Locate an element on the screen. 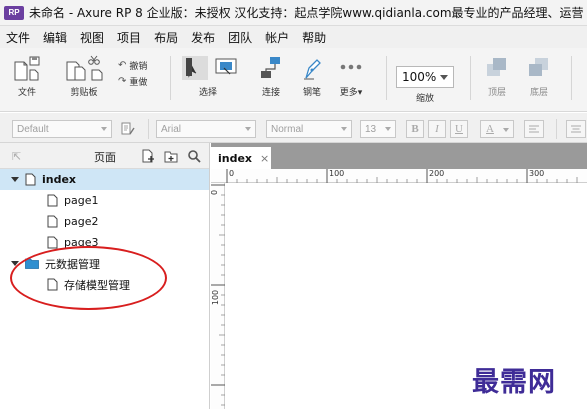 This screenshot has height=409, width=587. font-color-button: A is located at coordinates (497, 129).